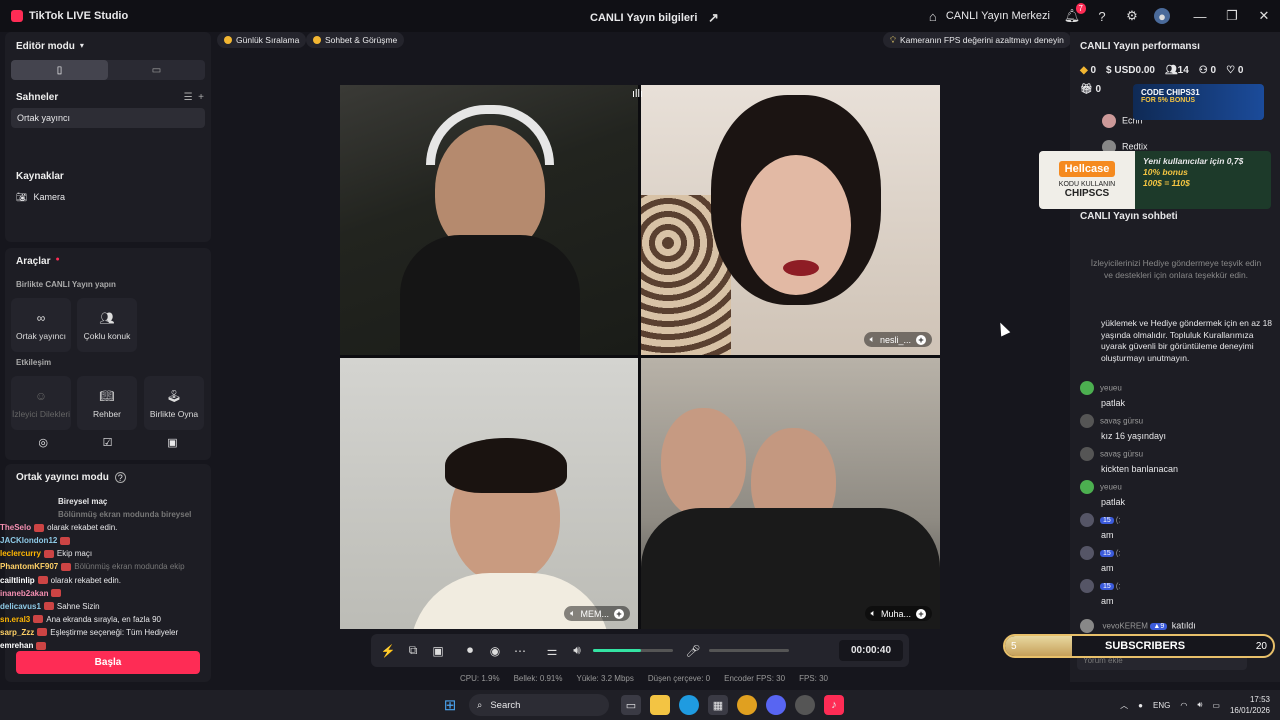 The height and width of the screenshot is (720, 1280). I want to click on wifi-icon: ◠, so click(1183, 705).